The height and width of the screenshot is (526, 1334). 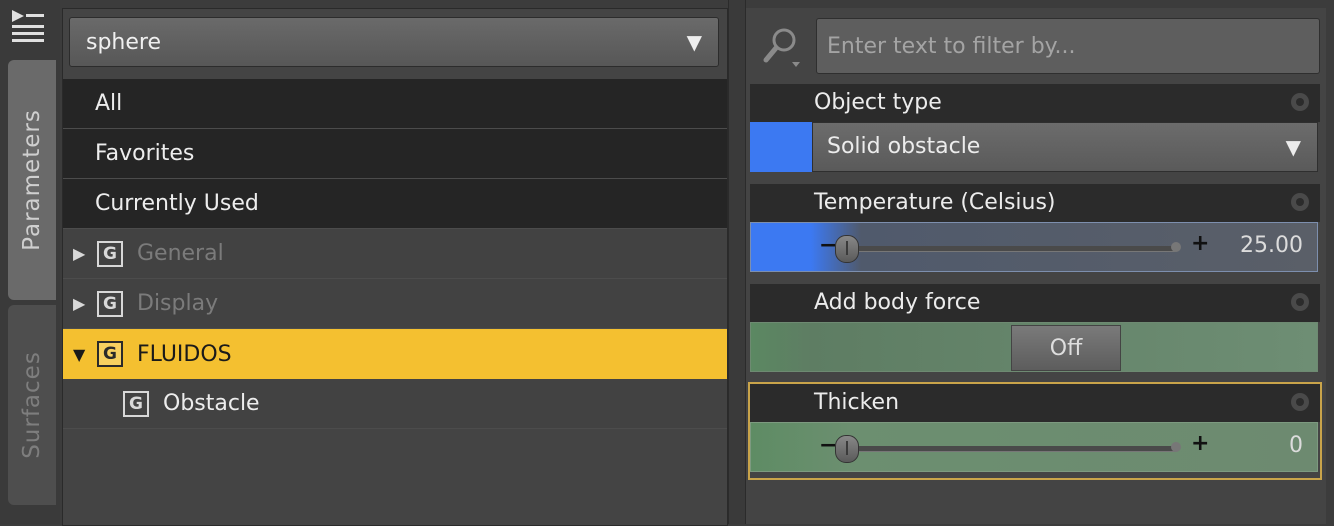 I want to click on property-label: Thicken, so click(x=1035, y=403).